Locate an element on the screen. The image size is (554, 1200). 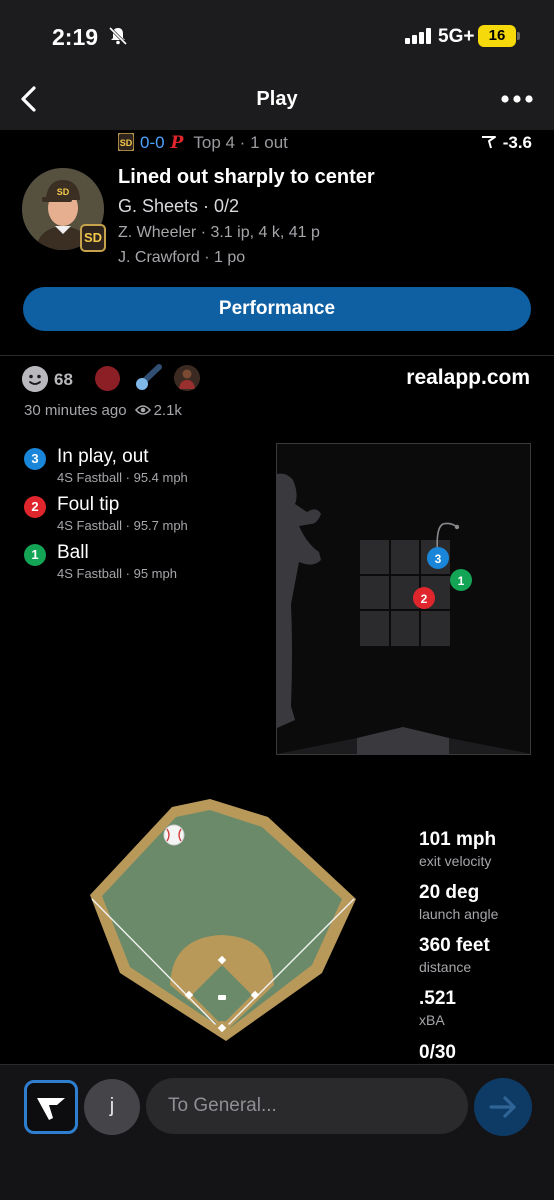
page-title: Play is located at coordinates (277, 99).